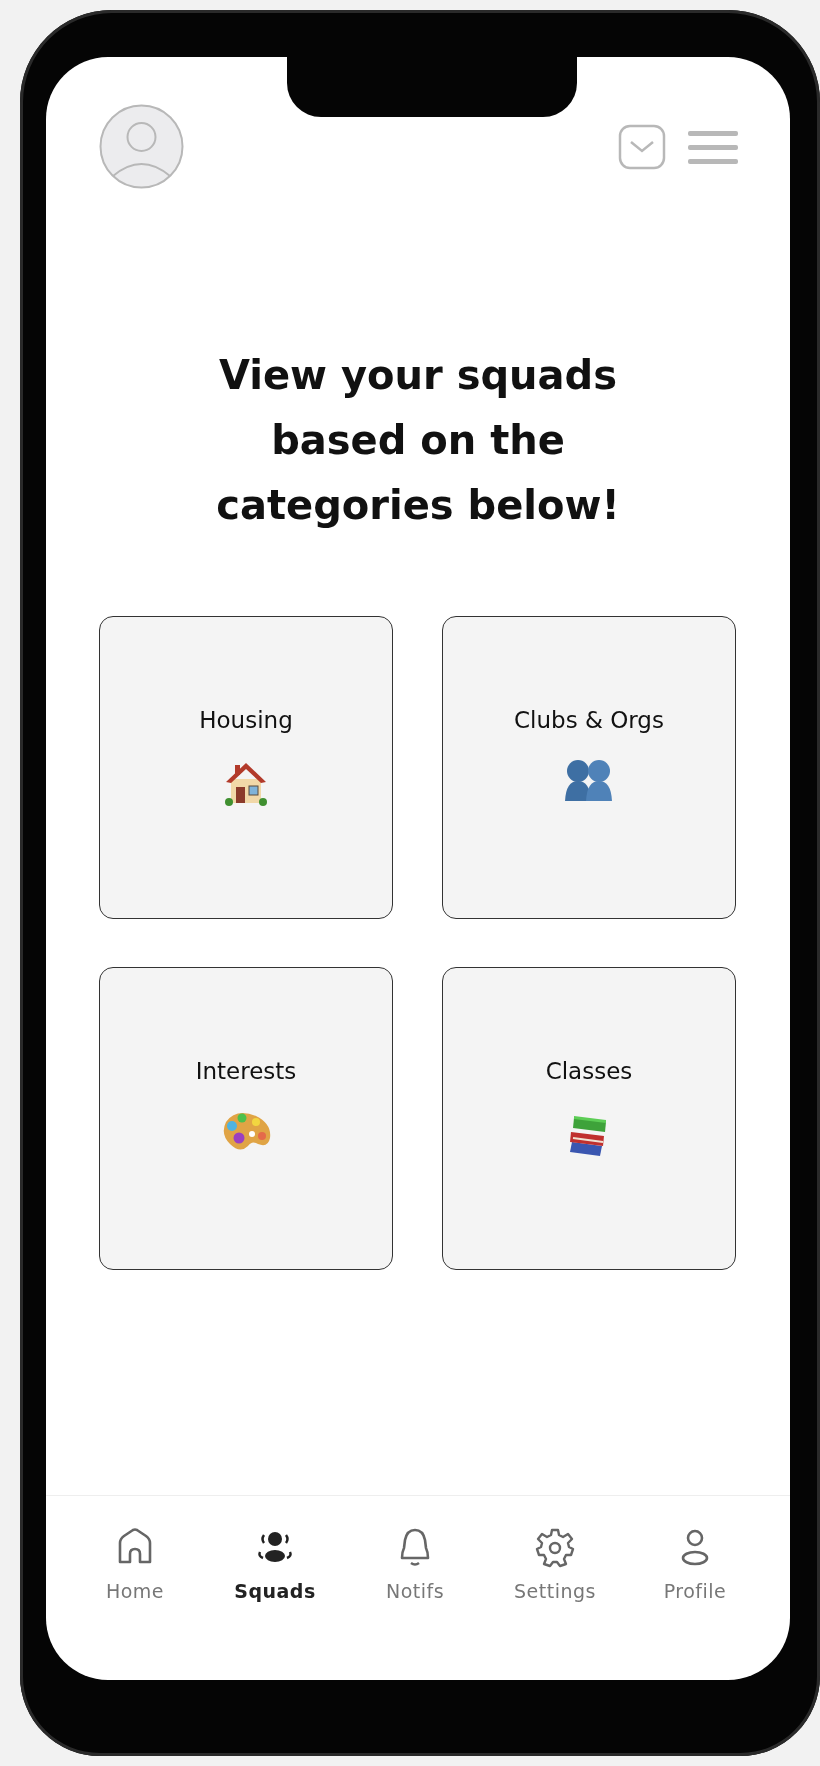  What do you see at coordinates (246, 720) in the screenshot?
I see `category-label: Housing` at bounding box center [246, 720].